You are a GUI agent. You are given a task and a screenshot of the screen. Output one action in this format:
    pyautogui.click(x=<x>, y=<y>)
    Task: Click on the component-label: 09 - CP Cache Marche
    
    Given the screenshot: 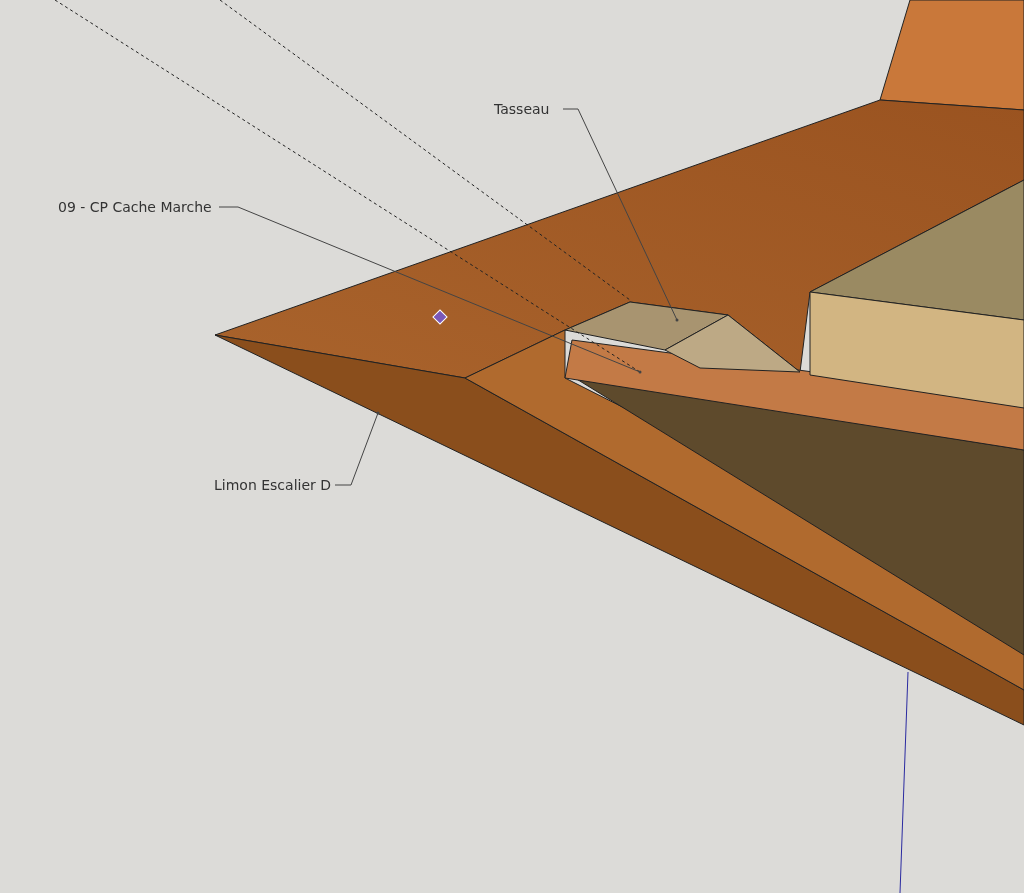 What is the action you would take?
    pyautogui.click(x=135, y=207)
    